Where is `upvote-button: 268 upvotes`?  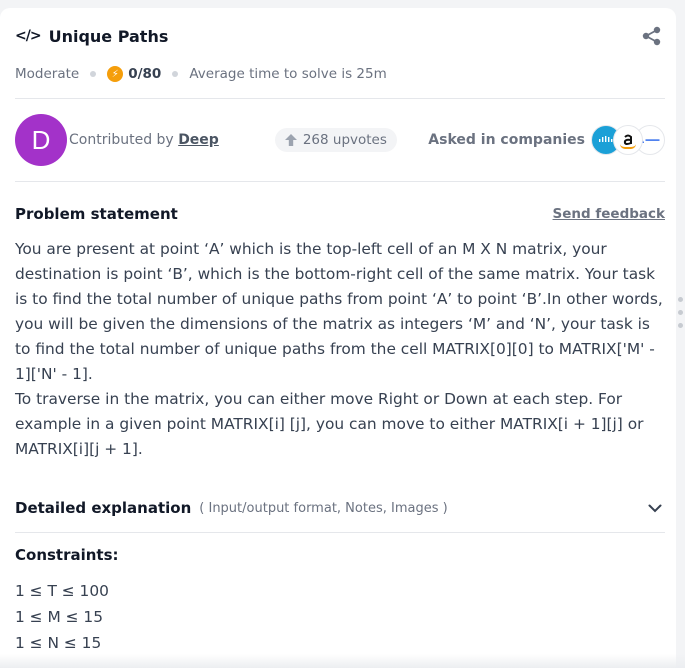 upvote-button: 268 upvotes is located at coordinates (335, 140).